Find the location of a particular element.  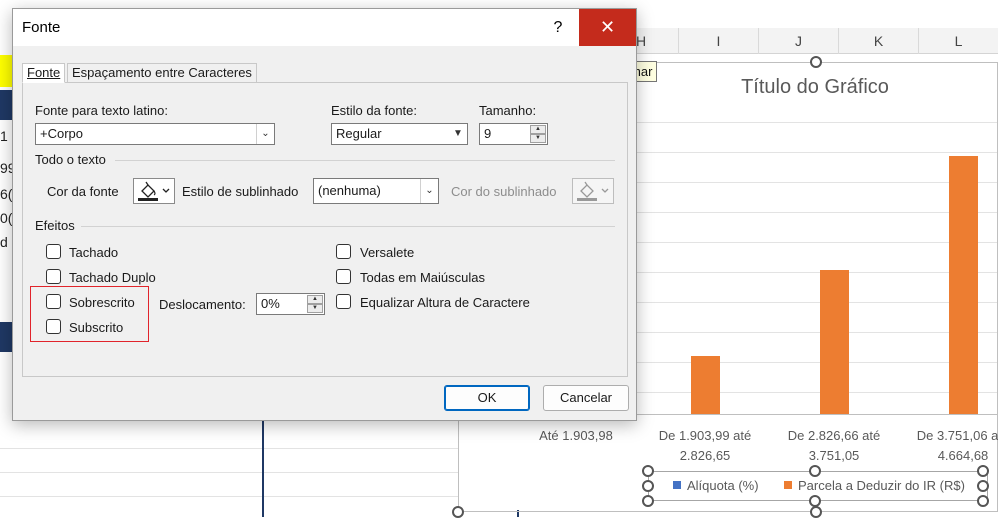

tab-label: Fonte is located at coordinates (44, 72).